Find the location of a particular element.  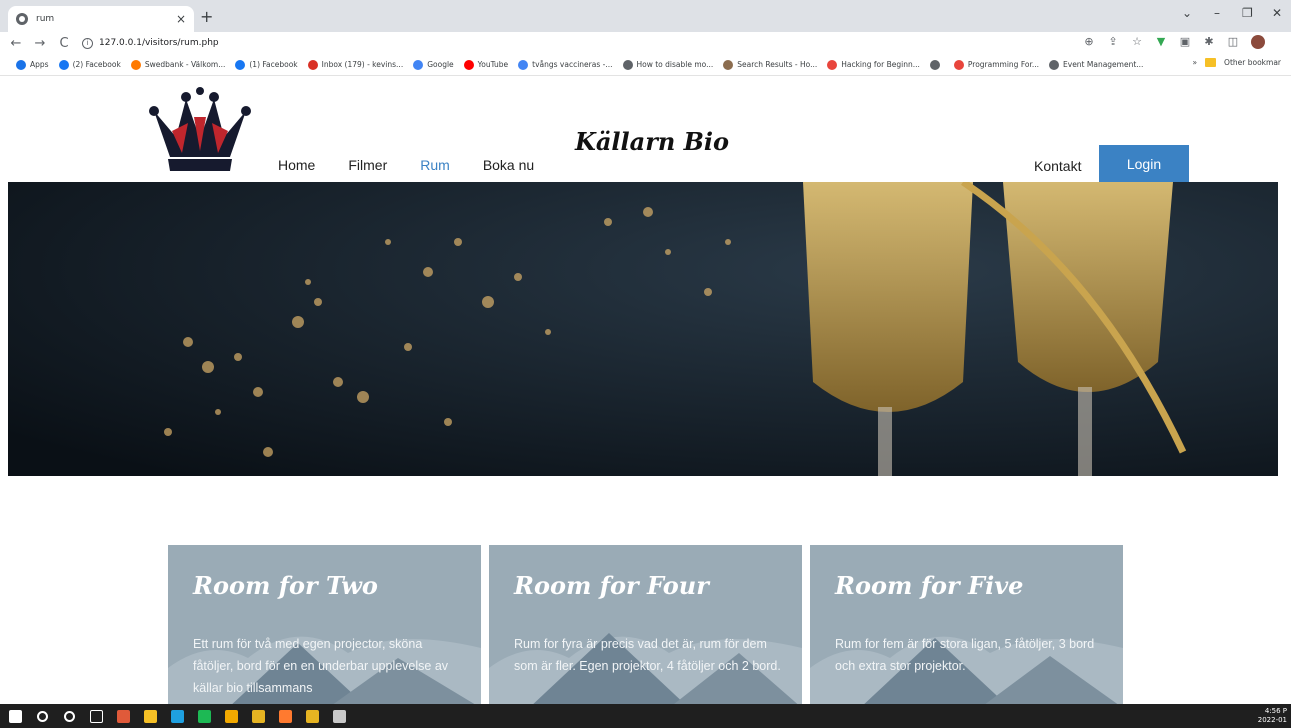

calendar-icon is located at coordinates (312, 716).